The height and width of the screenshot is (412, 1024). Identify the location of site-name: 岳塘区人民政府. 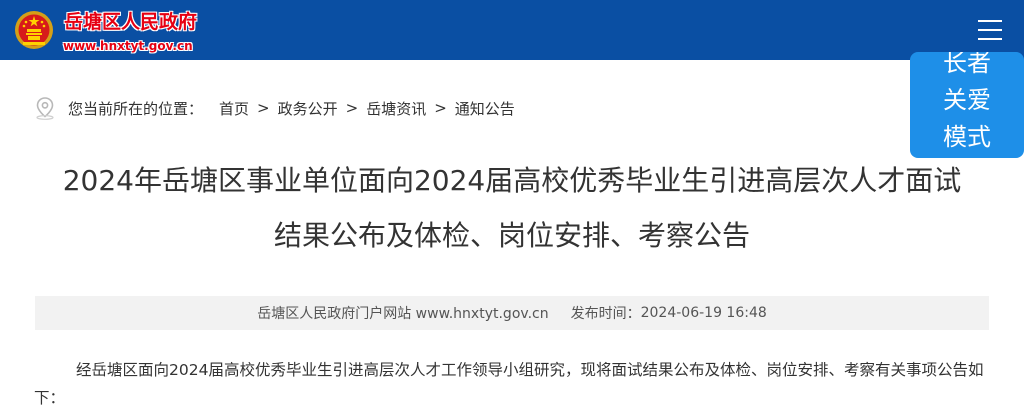
(130, 22).